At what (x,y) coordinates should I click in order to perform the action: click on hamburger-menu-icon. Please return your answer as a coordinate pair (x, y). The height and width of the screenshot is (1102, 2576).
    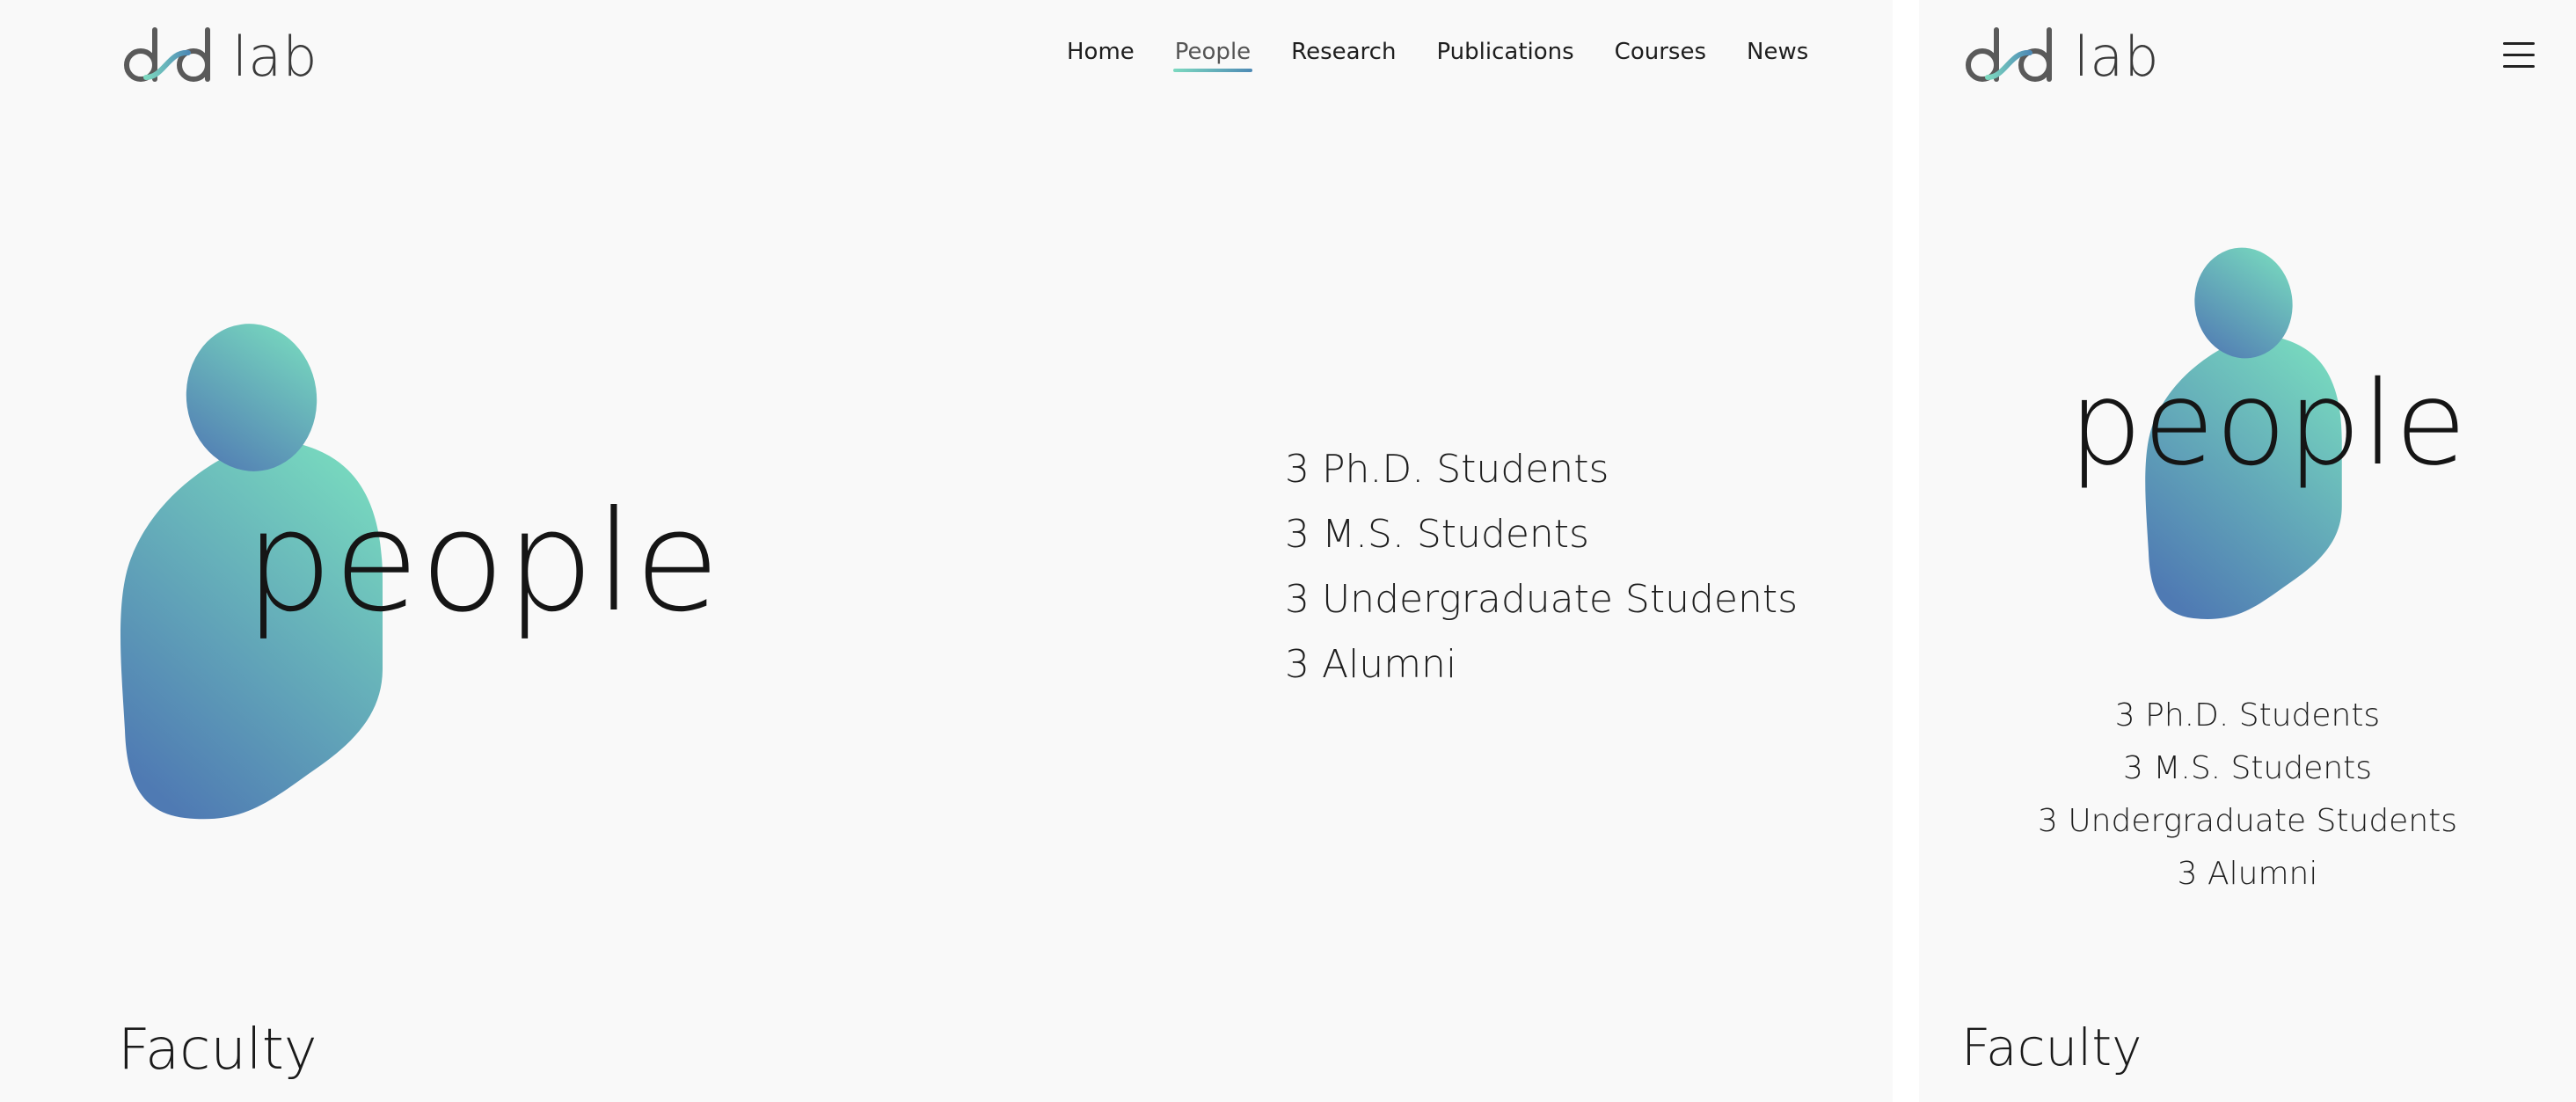
    Looking at the image, I should click on (2519, 56).